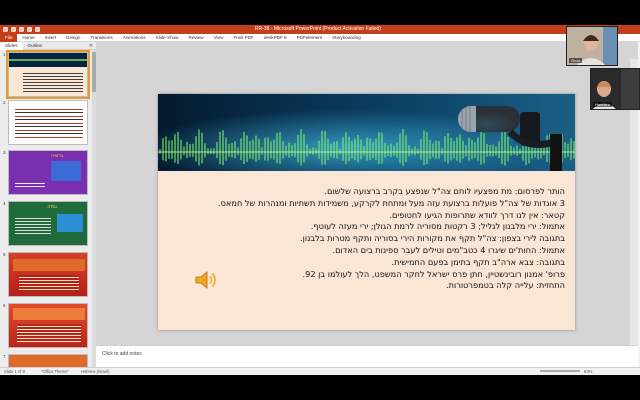 The image size is (640, 400). I want to click on zoom-slider, so click(560, 371).